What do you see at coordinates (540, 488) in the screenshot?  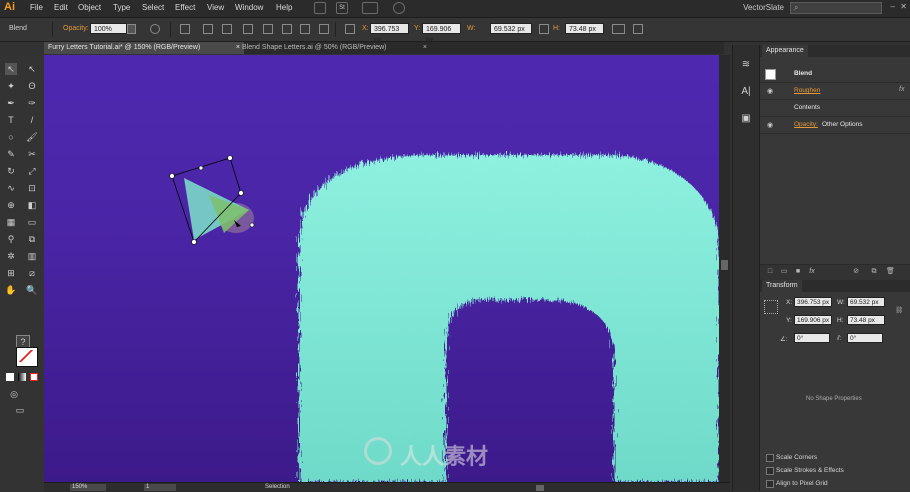 I see `horizontal-scroll-thumb` at bounding box center [540, 488].